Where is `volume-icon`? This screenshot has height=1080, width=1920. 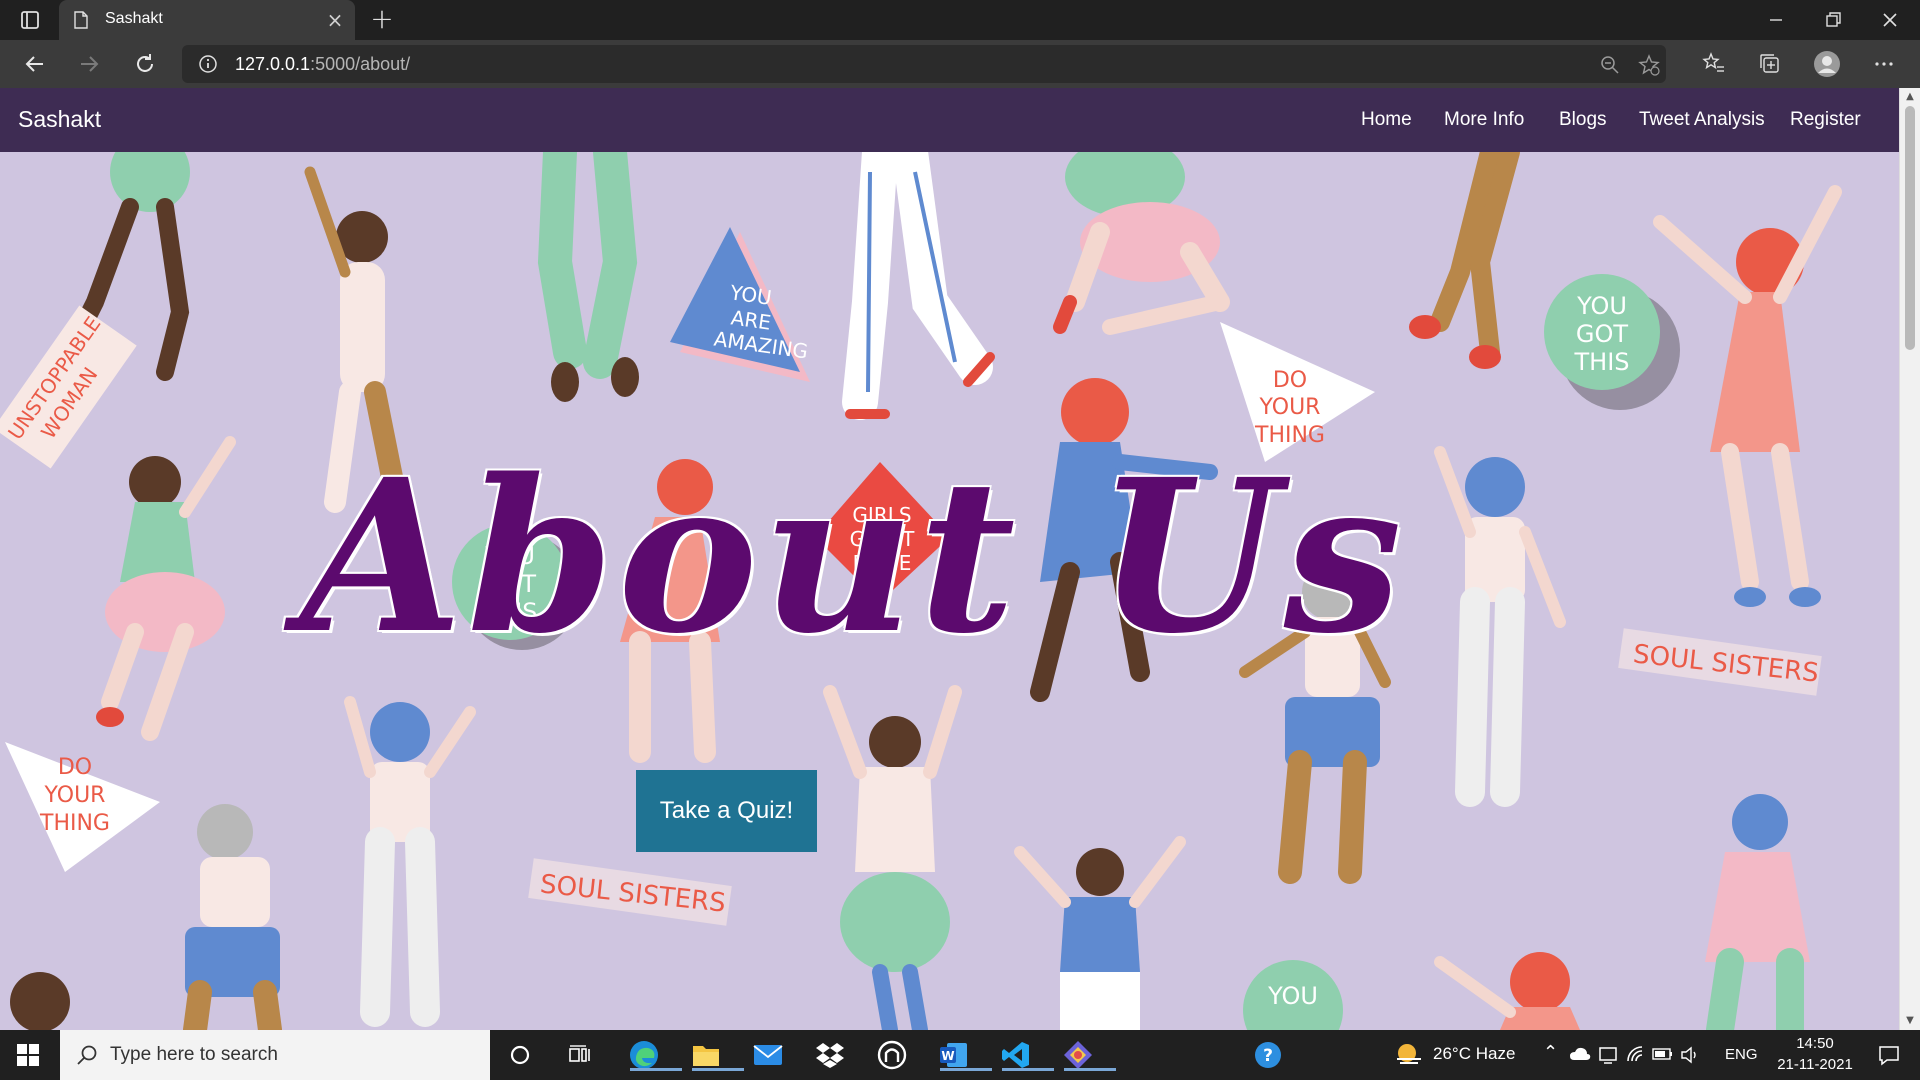
volume-icon is located at coordinates (1690, 1055).